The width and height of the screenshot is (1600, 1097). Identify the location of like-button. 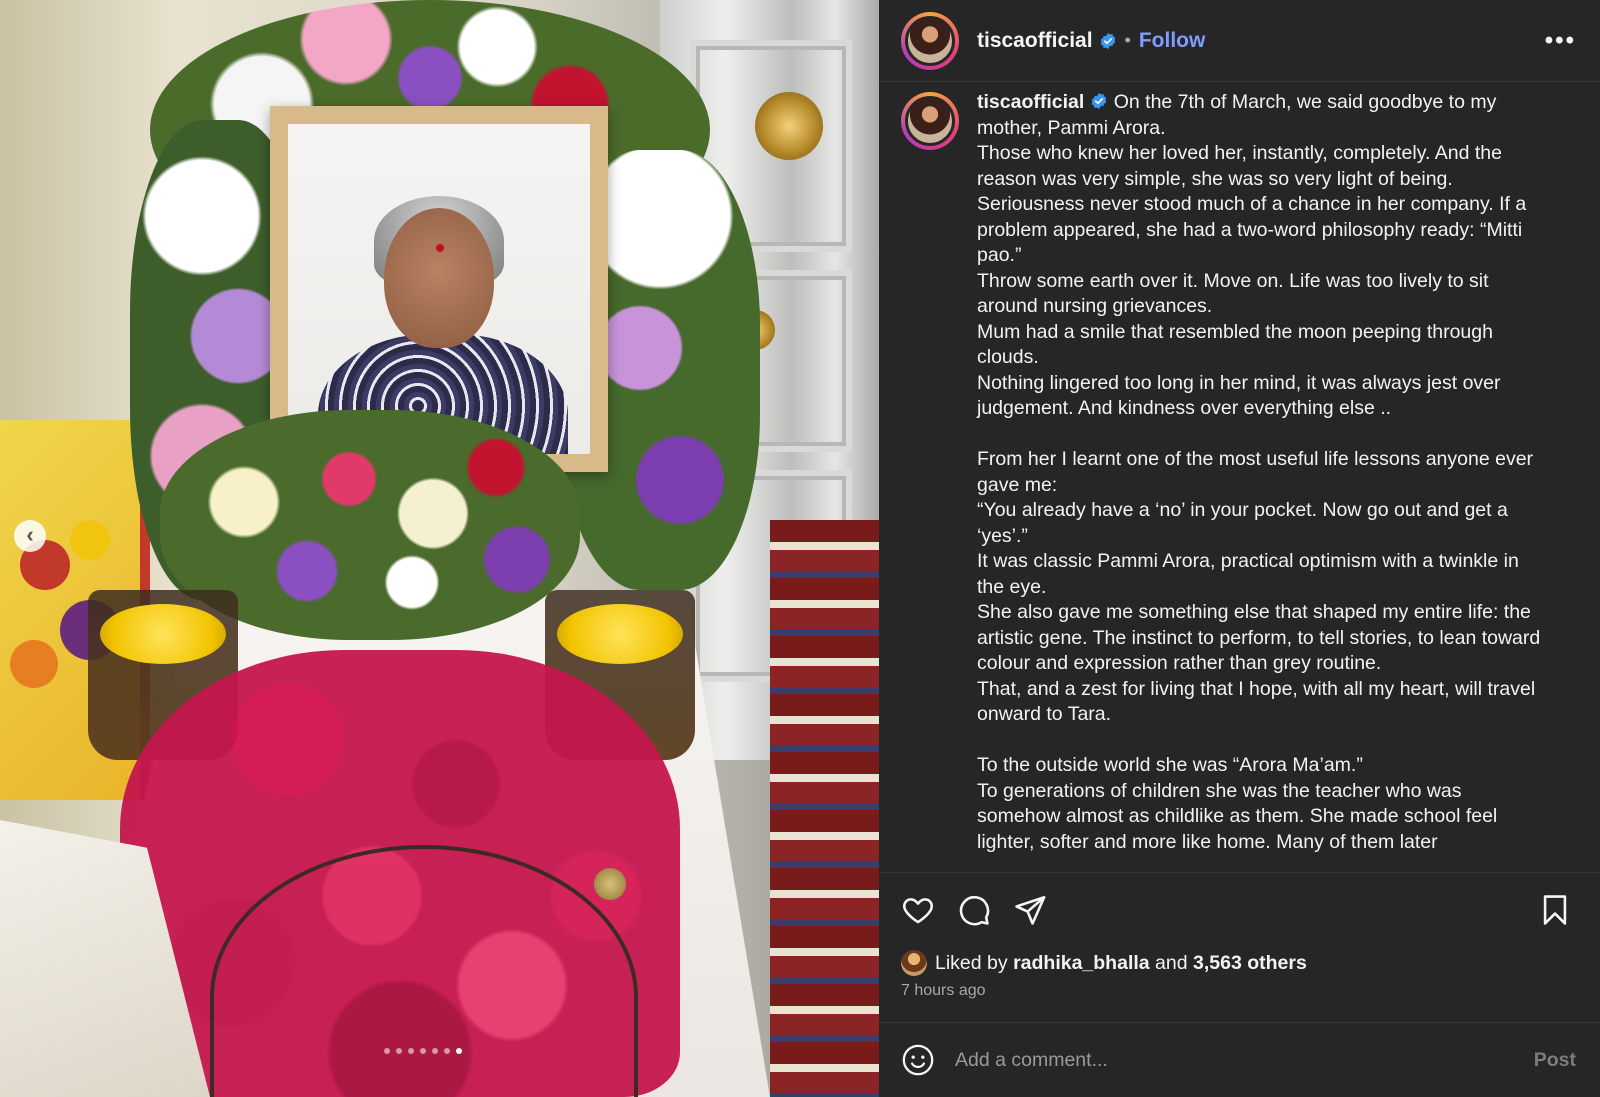
(918, 910).